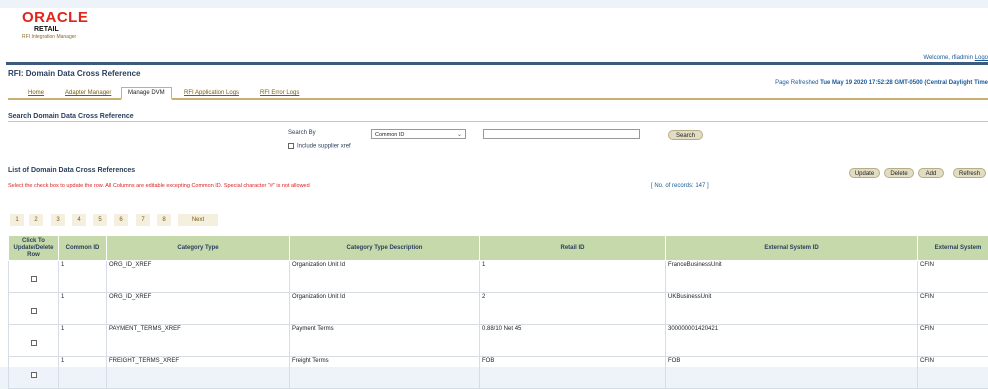 Image resolution: width=988 pixels, height=389 pixels. Describe the element at coordinates (33, 241) in the screenshot. I see `header-click-line1: Click To` at that location.